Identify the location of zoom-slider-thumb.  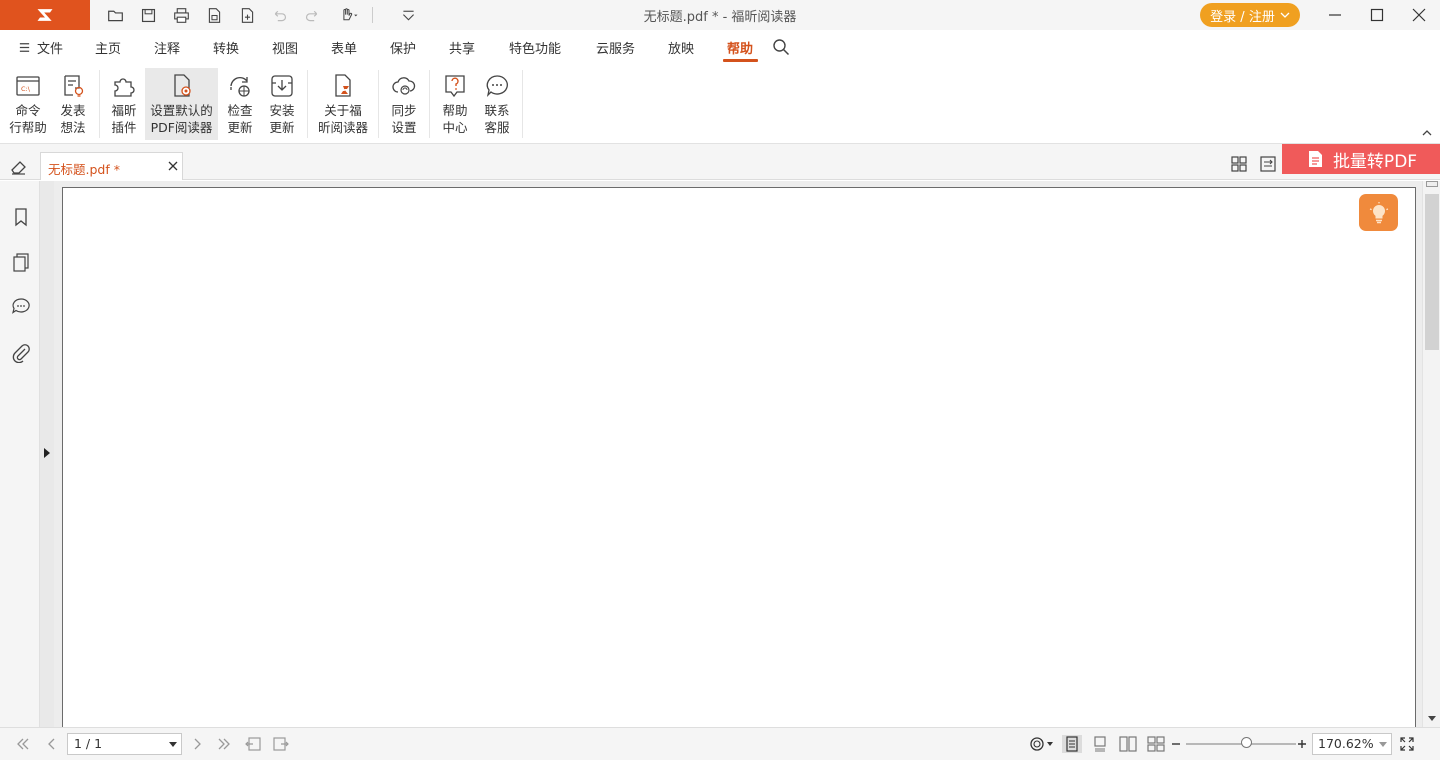
(1246, 742).